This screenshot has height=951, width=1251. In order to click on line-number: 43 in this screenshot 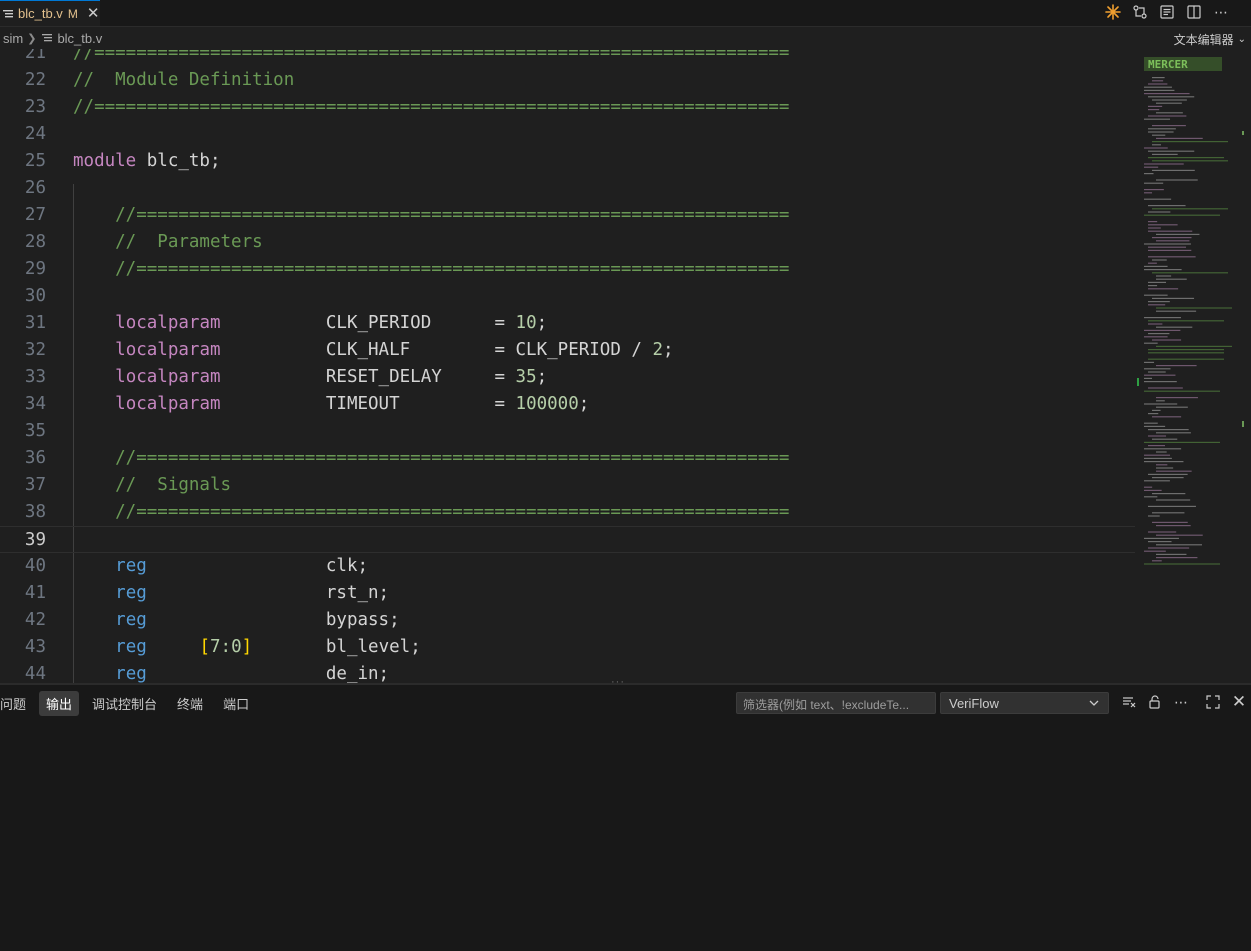, I will do `click(35, 647)`.